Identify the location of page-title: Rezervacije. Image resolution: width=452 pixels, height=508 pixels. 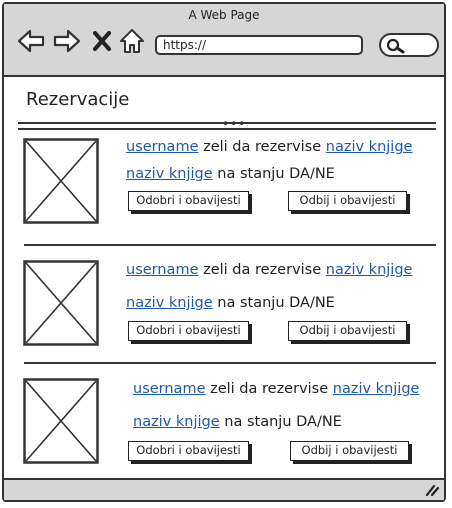
(78, 99).